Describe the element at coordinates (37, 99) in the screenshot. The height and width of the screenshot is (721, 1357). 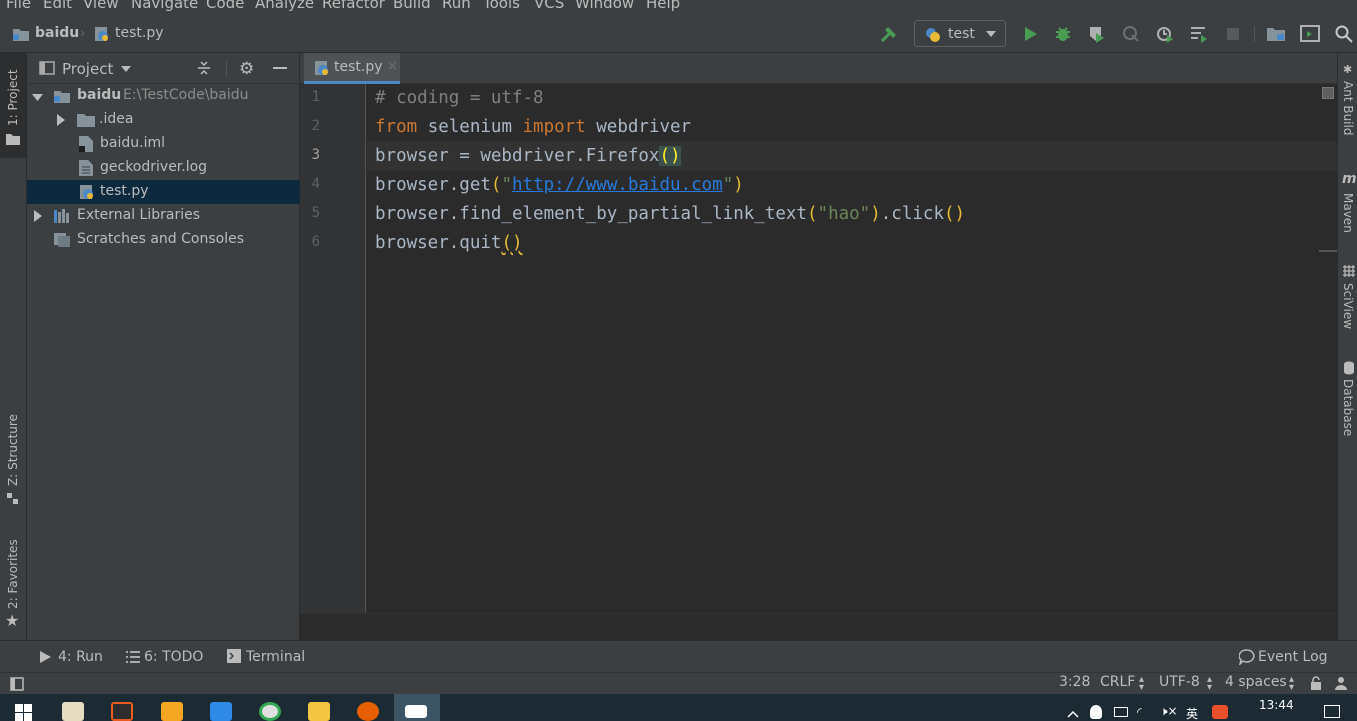
I see `expanded-arrow-icon` at that location.